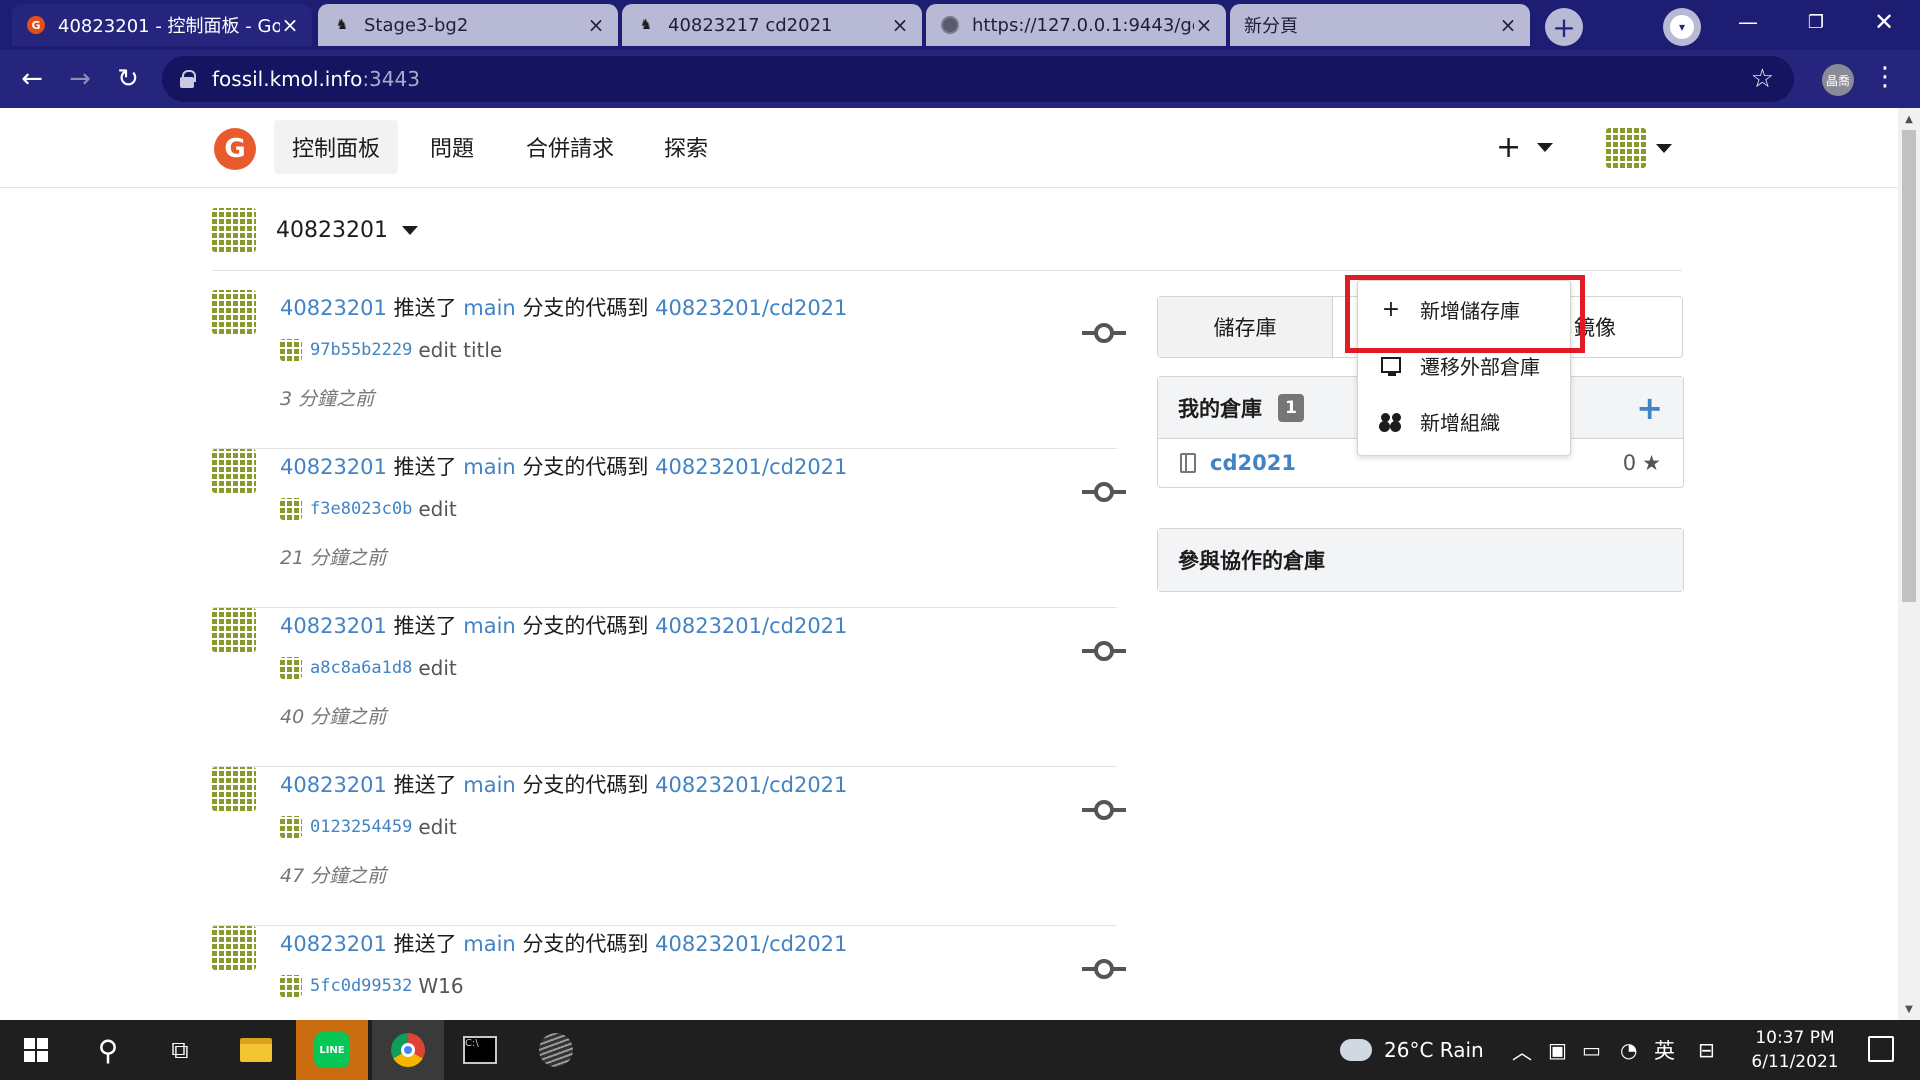 The height and width of the screenshot is (1080, 1920). I want to click on line-app-icon: LINE, so click(332, 1050).